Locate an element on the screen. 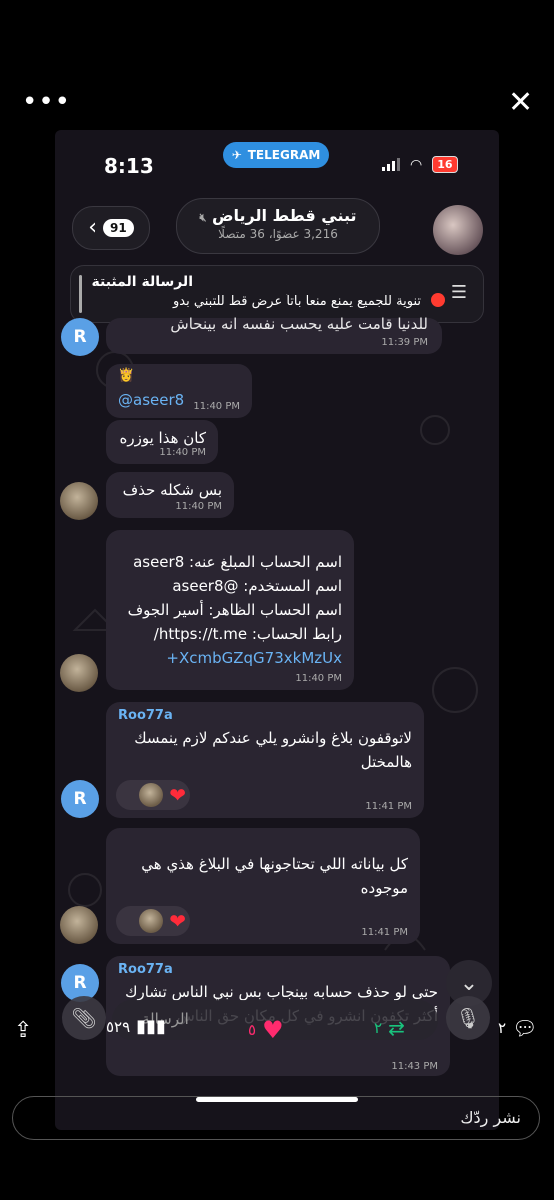  telegram-label: TELEGRAM is located at coordinates (284, 155).